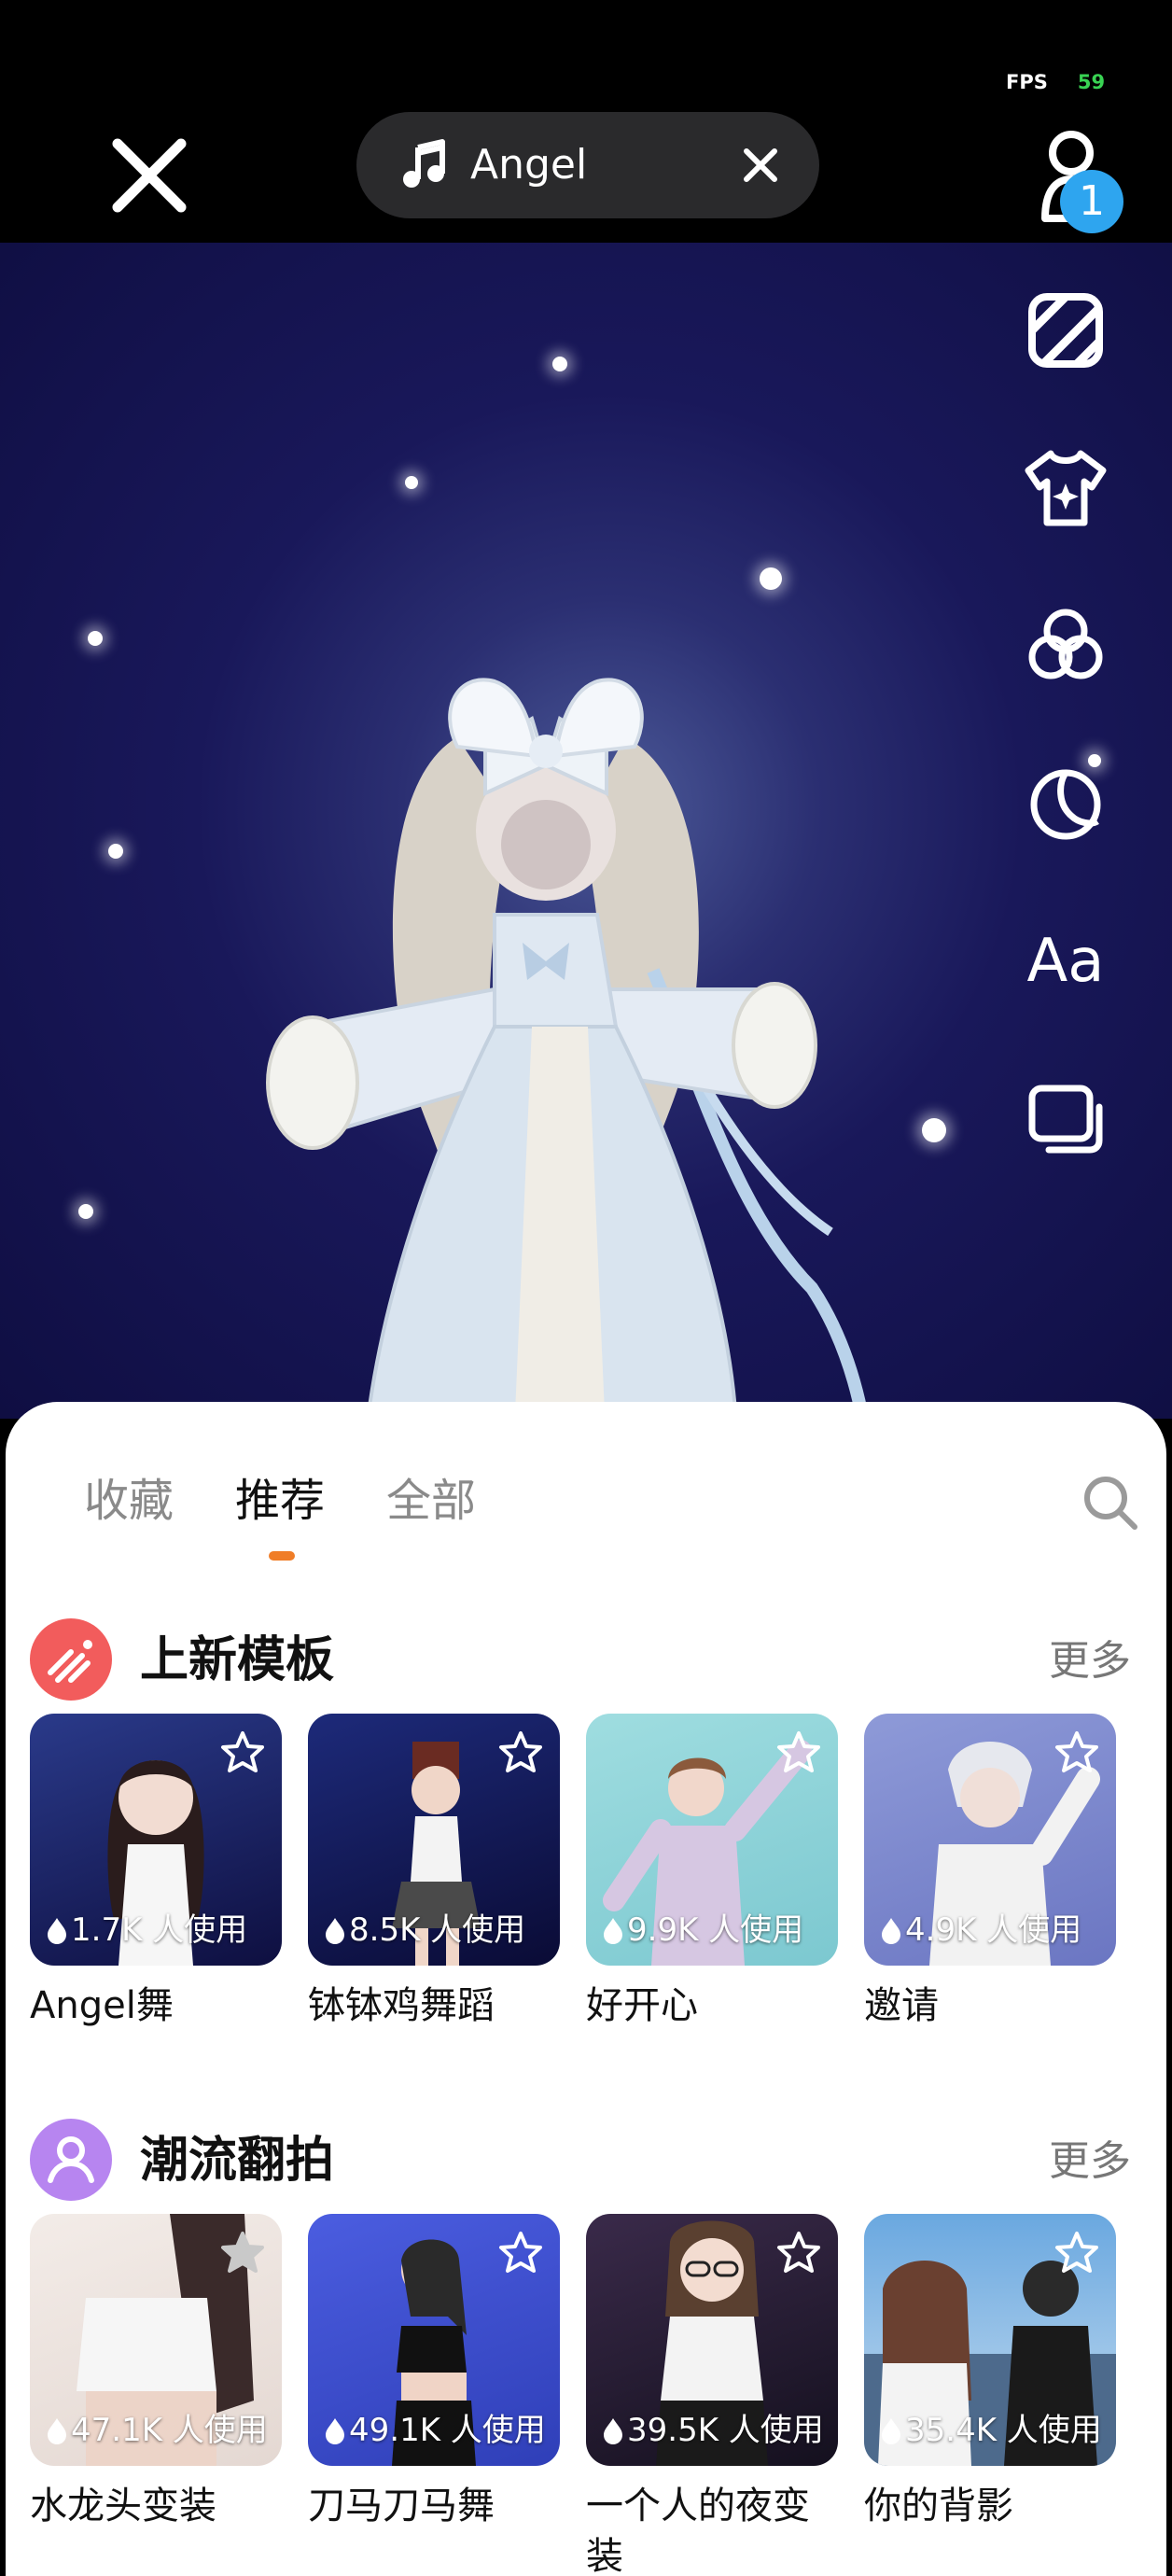 The image size is (1172, 2576). What do you see at coordinates (102, 2005) in the screenshot?
I see `template-name: Angel舞` at bounding box center [102, 2005].